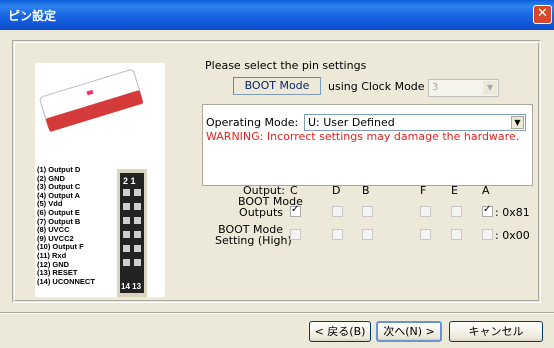 Image resolution: width=554 pixels, height=348 pixels. Describe the element at coordinates (512, 235) in the screenshot. I see `setting-hex-value: : 0x00` at that location.